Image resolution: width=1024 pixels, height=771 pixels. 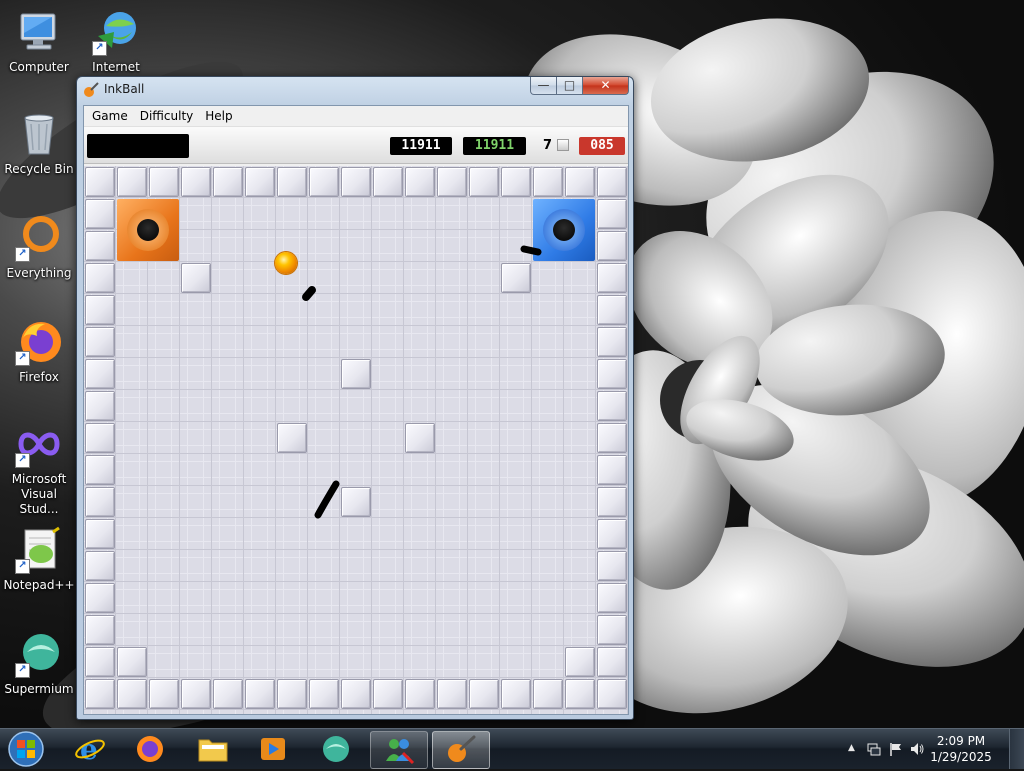 I want to click on caption-buttons: — □ ✕, so click(x=579, y=87).